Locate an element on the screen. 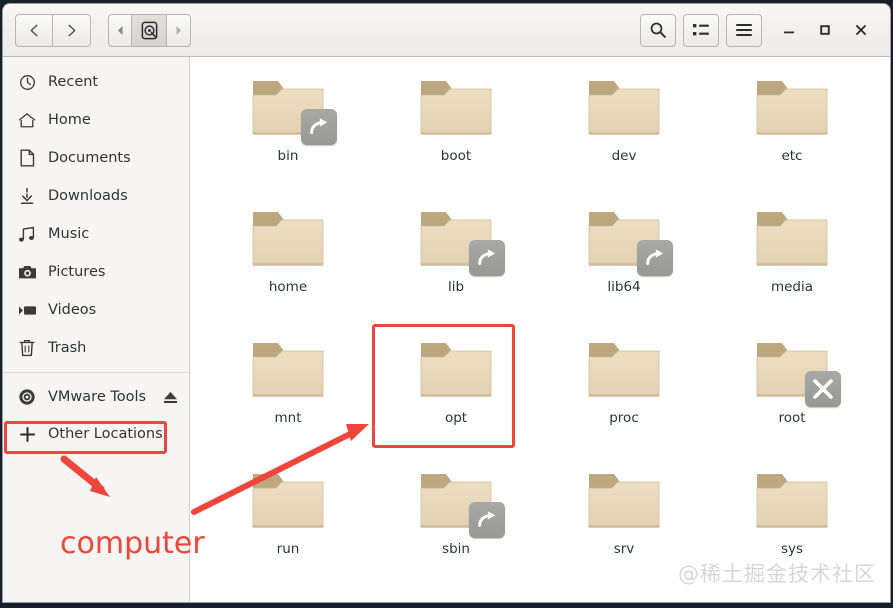  breadcrumb-item-filesystem is located at coordinates (149, 30).